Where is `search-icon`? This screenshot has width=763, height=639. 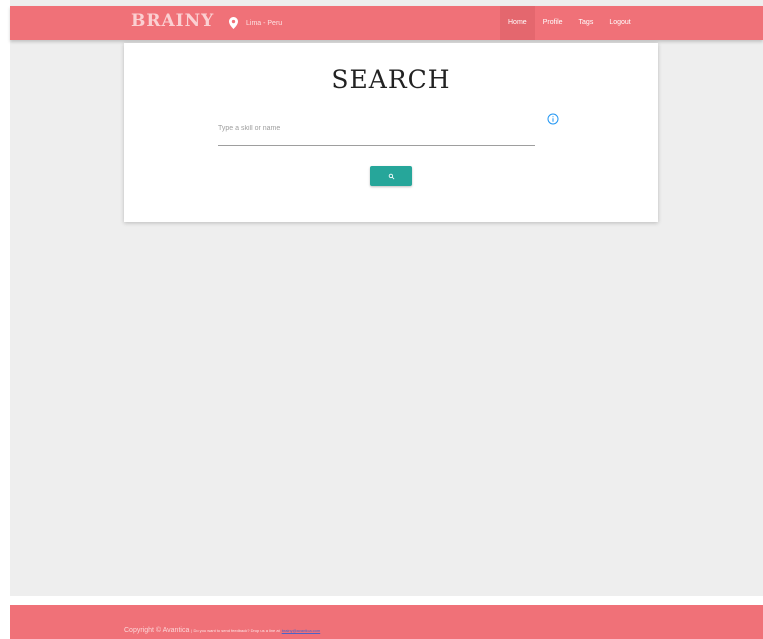
search-icon is located at coordinates (391, 176).